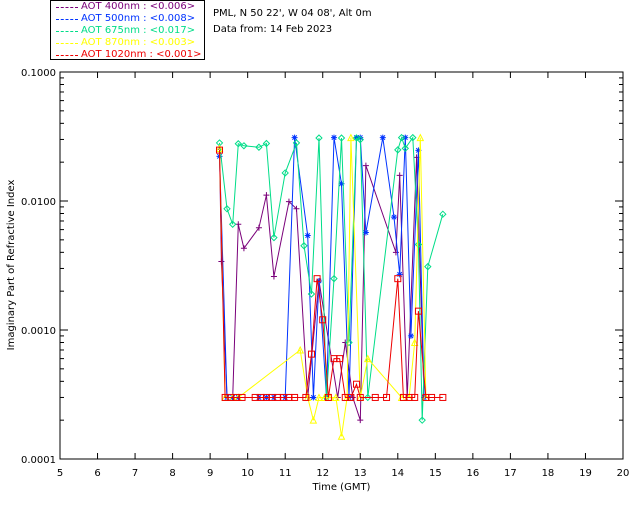 The height and width of the screenshot is (512, 640). What do you see at coordinates (210, 473) in the screenshot?
I see `x-tick-label: 9` at bounding box center [210, 473].